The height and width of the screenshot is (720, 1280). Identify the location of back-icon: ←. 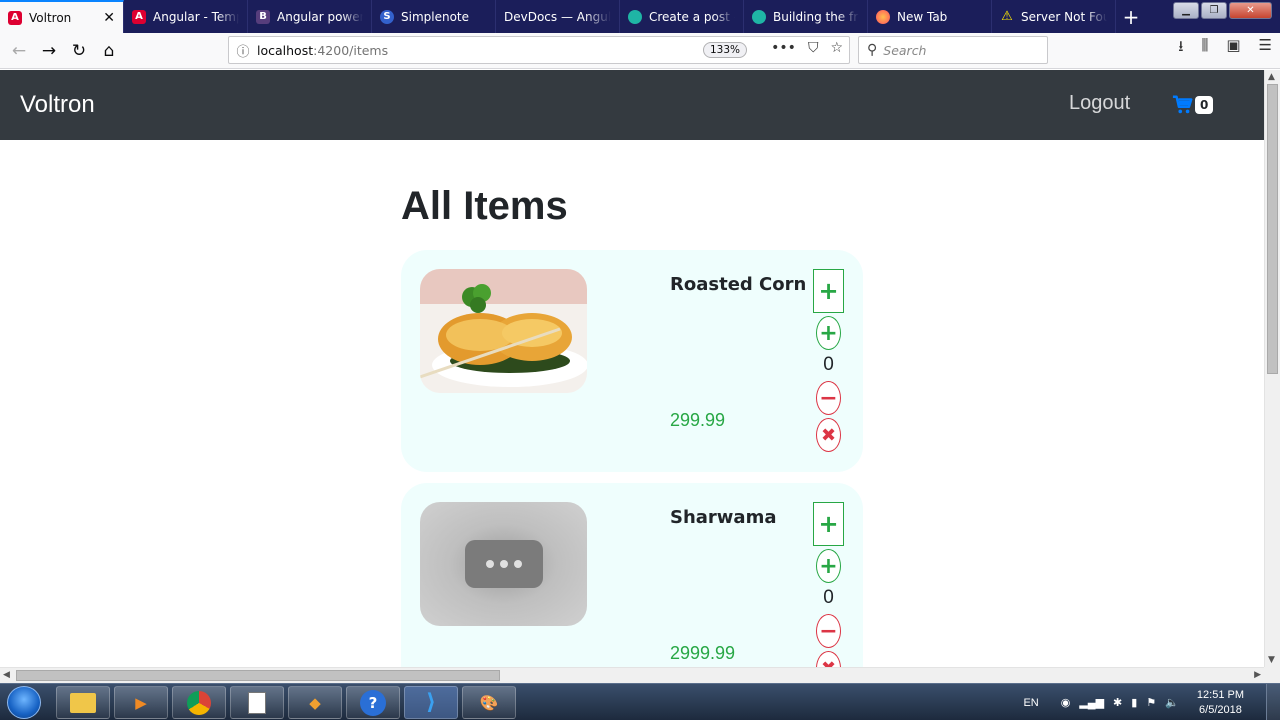
(19, 51).